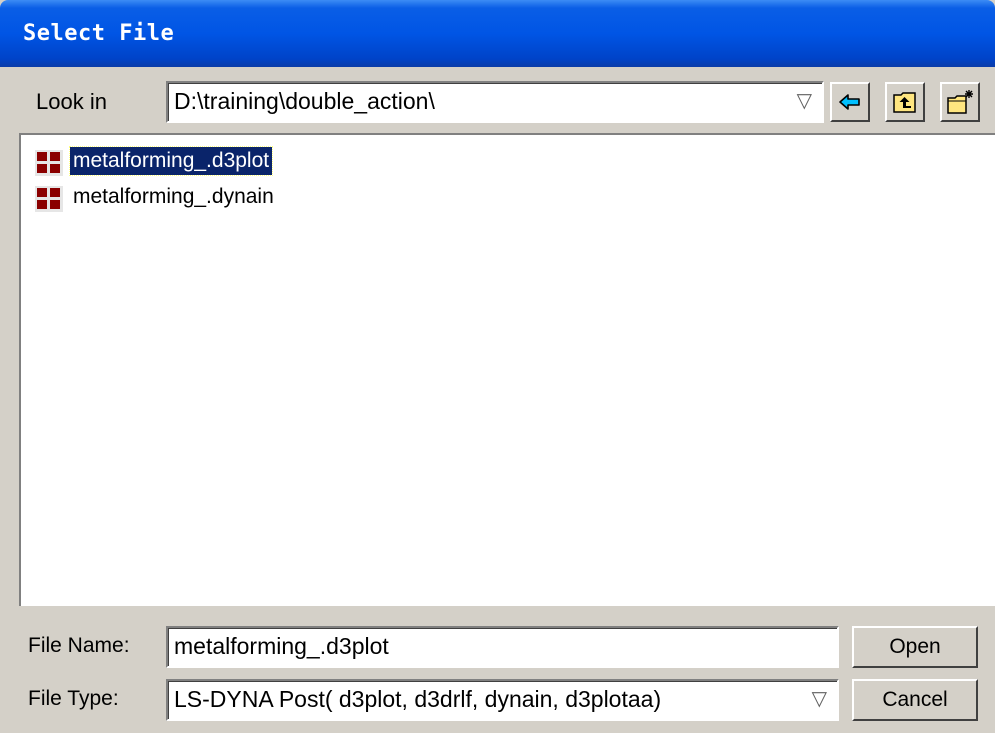  Describe the element at coordinates (99, 33) in the screenshot. I see `dialog-title: Select File` at that location.